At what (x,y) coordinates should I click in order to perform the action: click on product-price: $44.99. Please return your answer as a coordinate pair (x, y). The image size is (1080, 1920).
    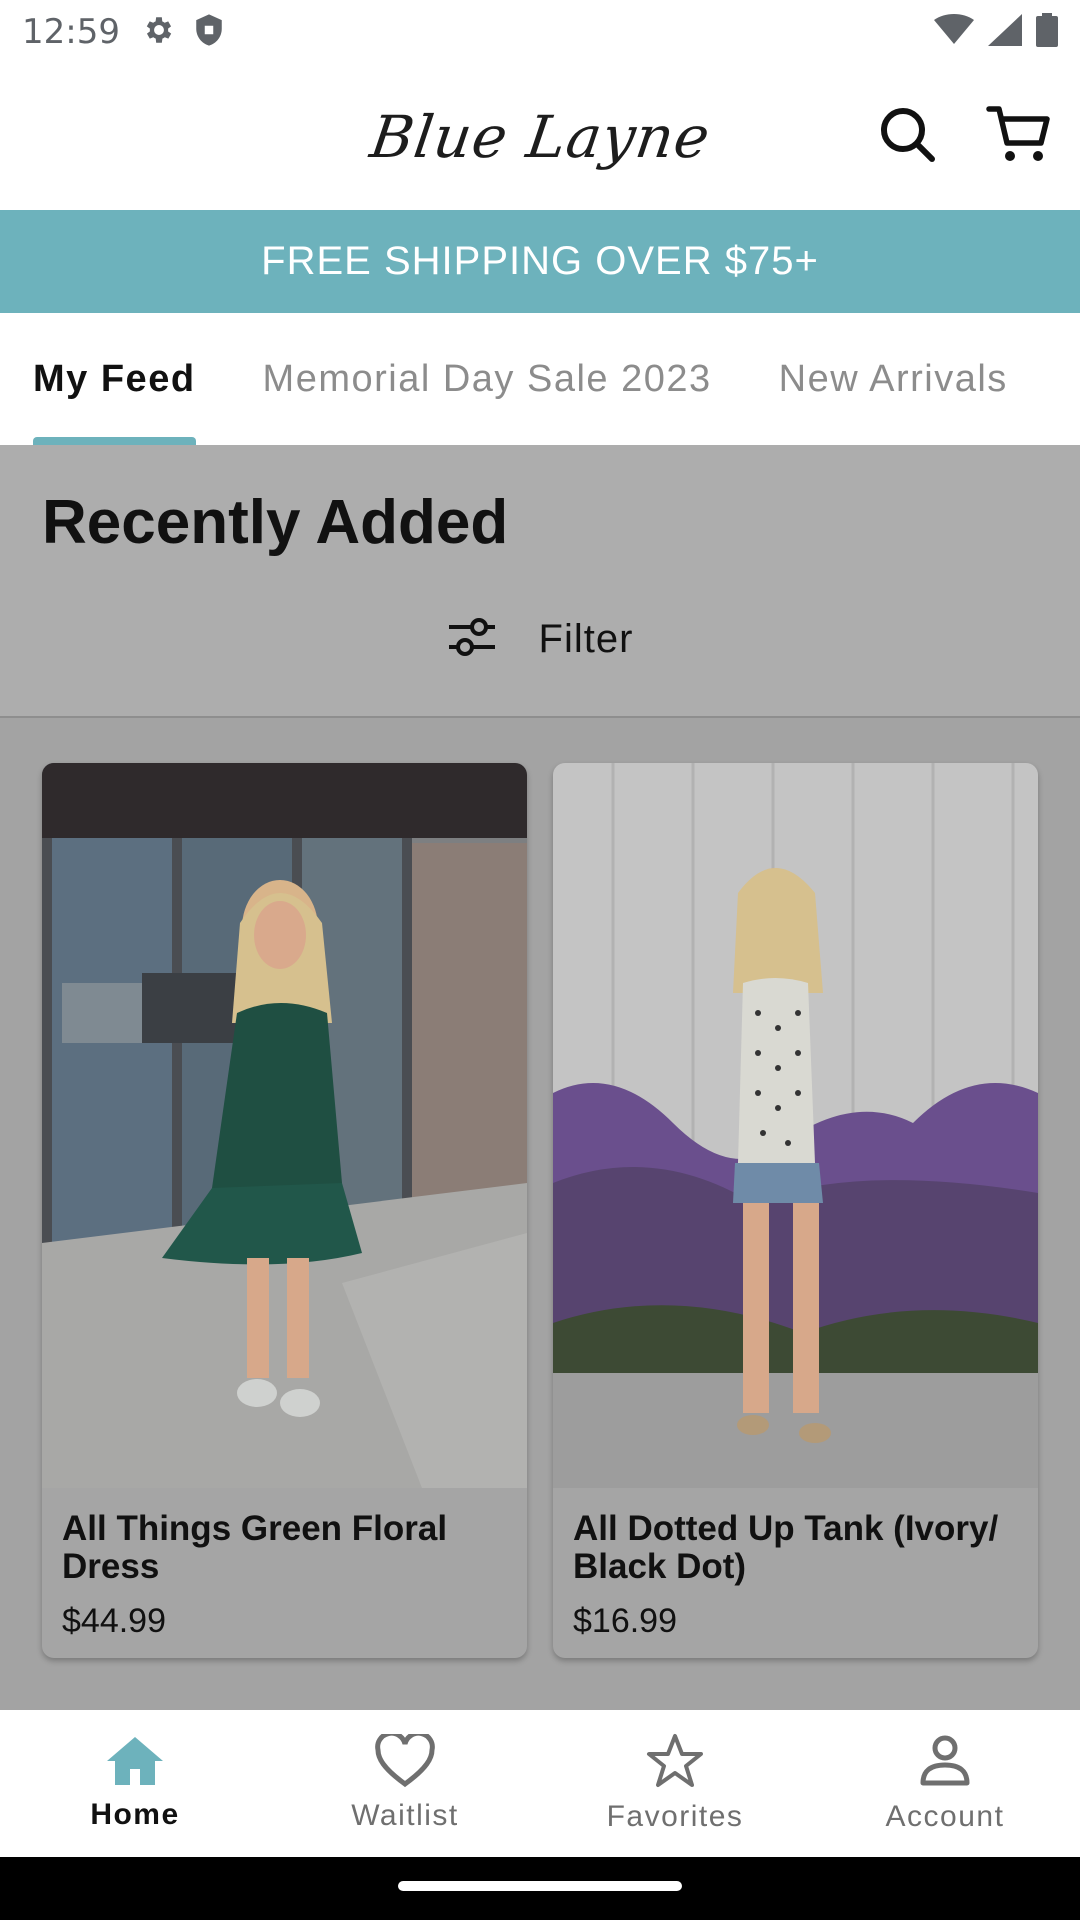
    Looking at the image, I should click on (114, 1621).